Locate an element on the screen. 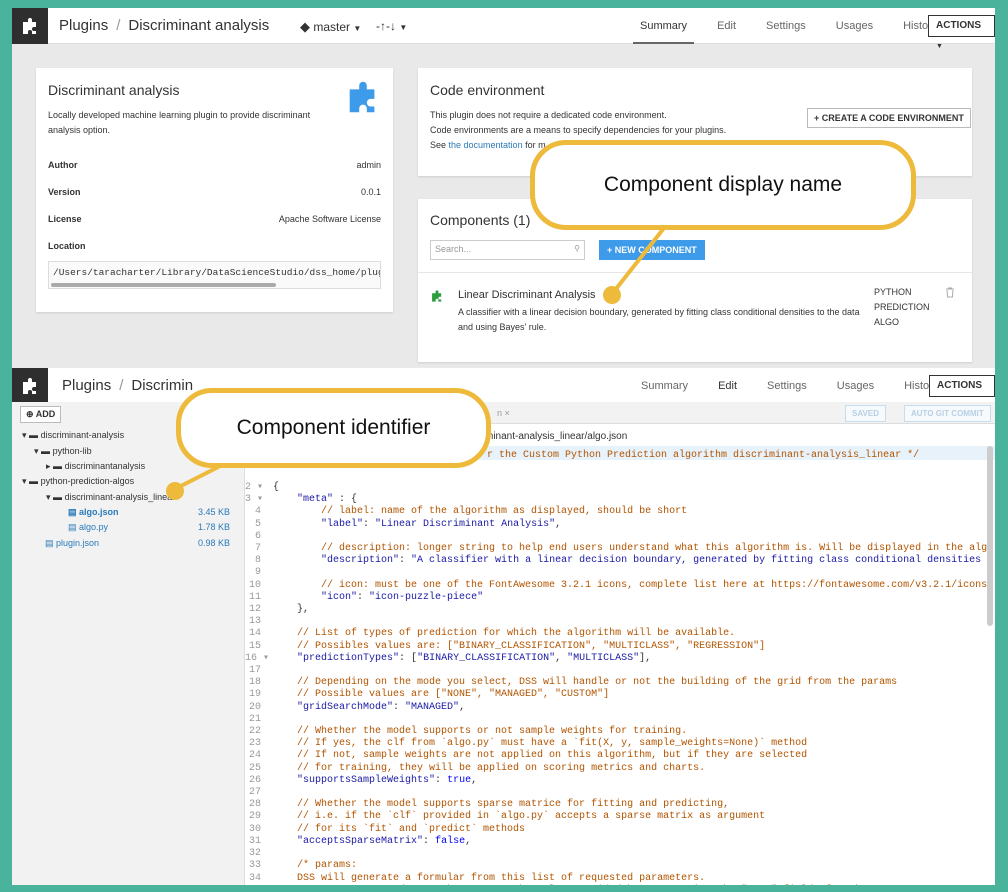 This screenshot has width=1008, height=892. callout-label: Component identifier is located at coordinates (333, 427).